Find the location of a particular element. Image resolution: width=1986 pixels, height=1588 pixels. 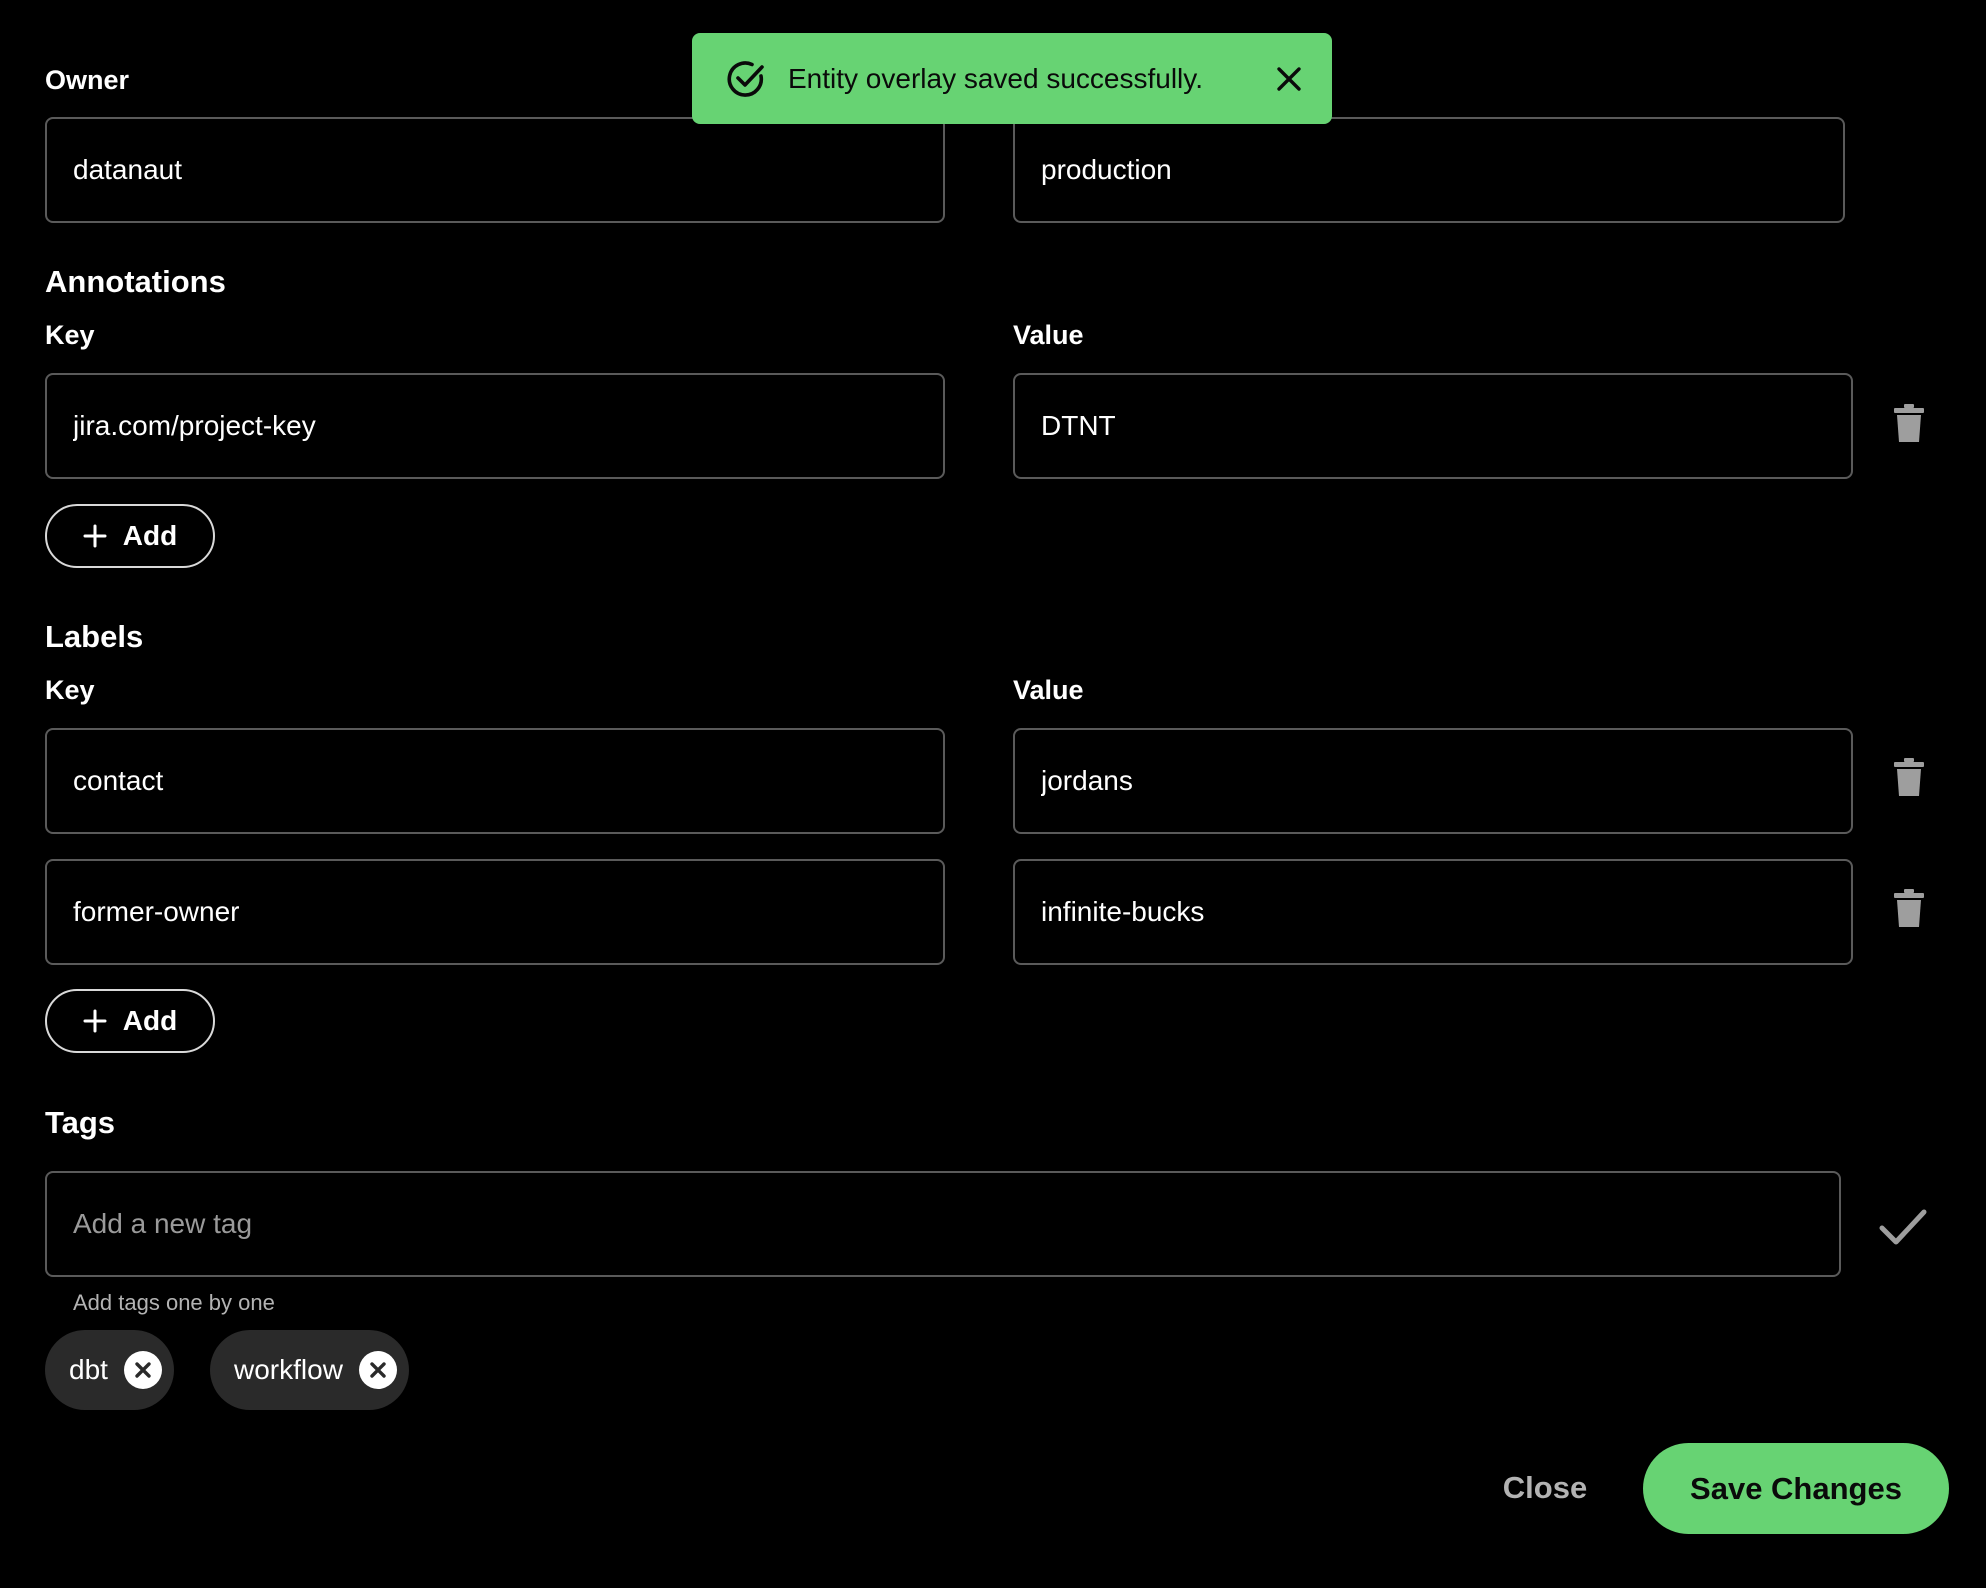

close-button: Close is located at coordinates (1545, 1488).